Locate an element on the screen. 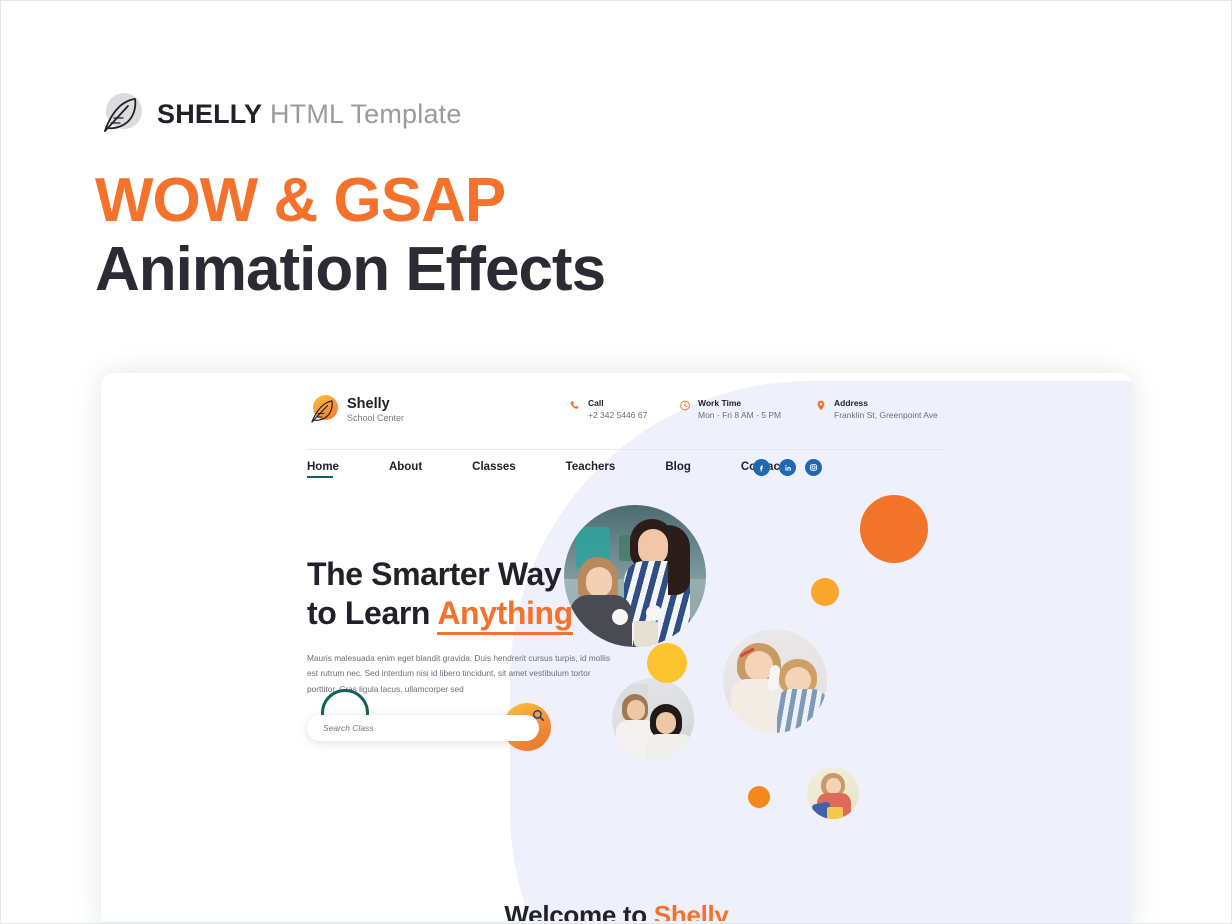 Image resolution: width=1232 pixels, height=924 pixels. contact-address-title: Address is located at coordinates (851, 403).